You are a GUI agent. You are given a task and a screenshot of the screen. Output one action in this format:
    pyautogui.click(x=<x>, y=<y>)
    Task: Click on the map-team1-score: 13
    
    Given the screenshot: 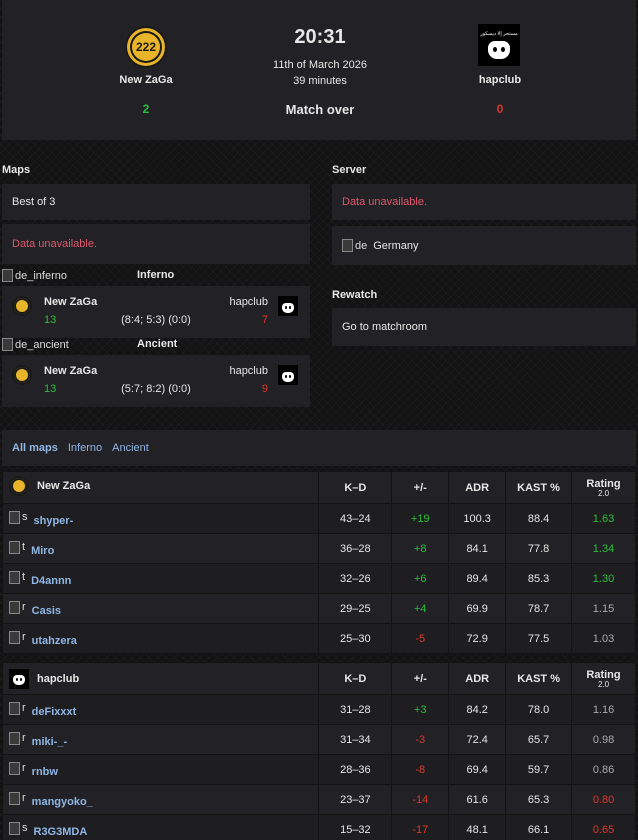 What is the action you would take?
    pyautogui.click(x=50, y=389)
    